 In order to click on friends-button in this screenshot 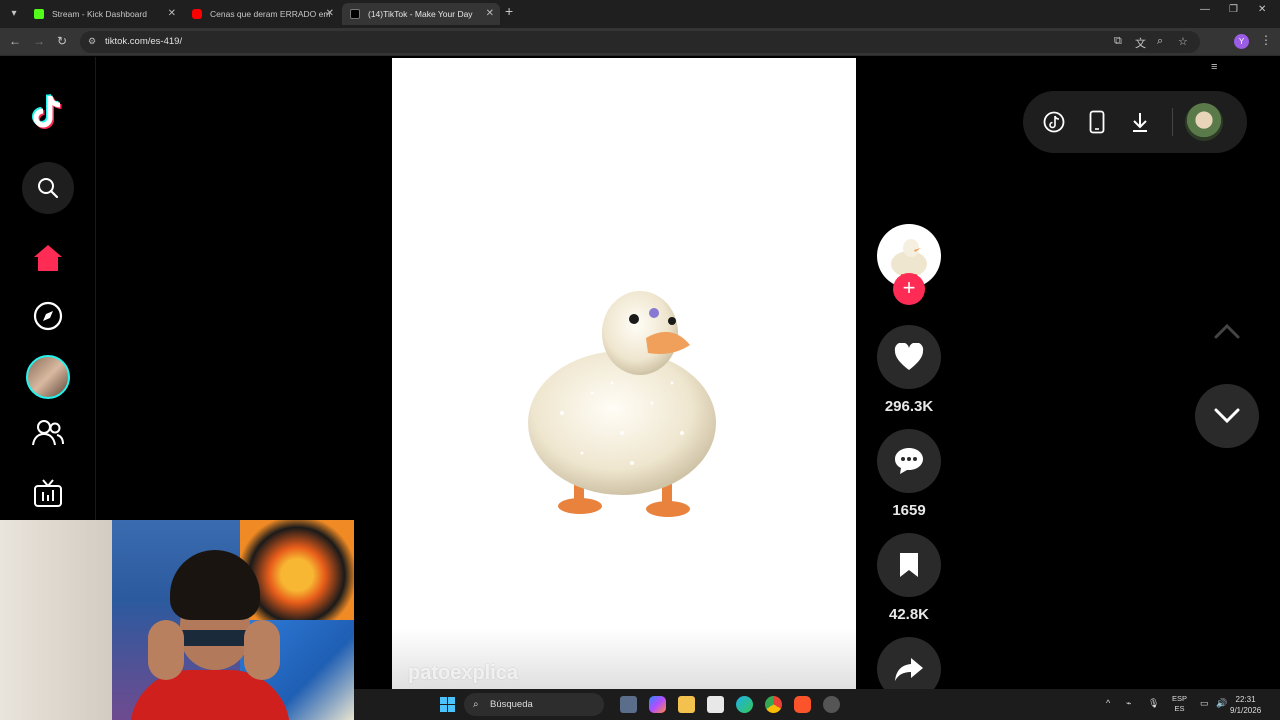, I will do `click(48, 433)`.